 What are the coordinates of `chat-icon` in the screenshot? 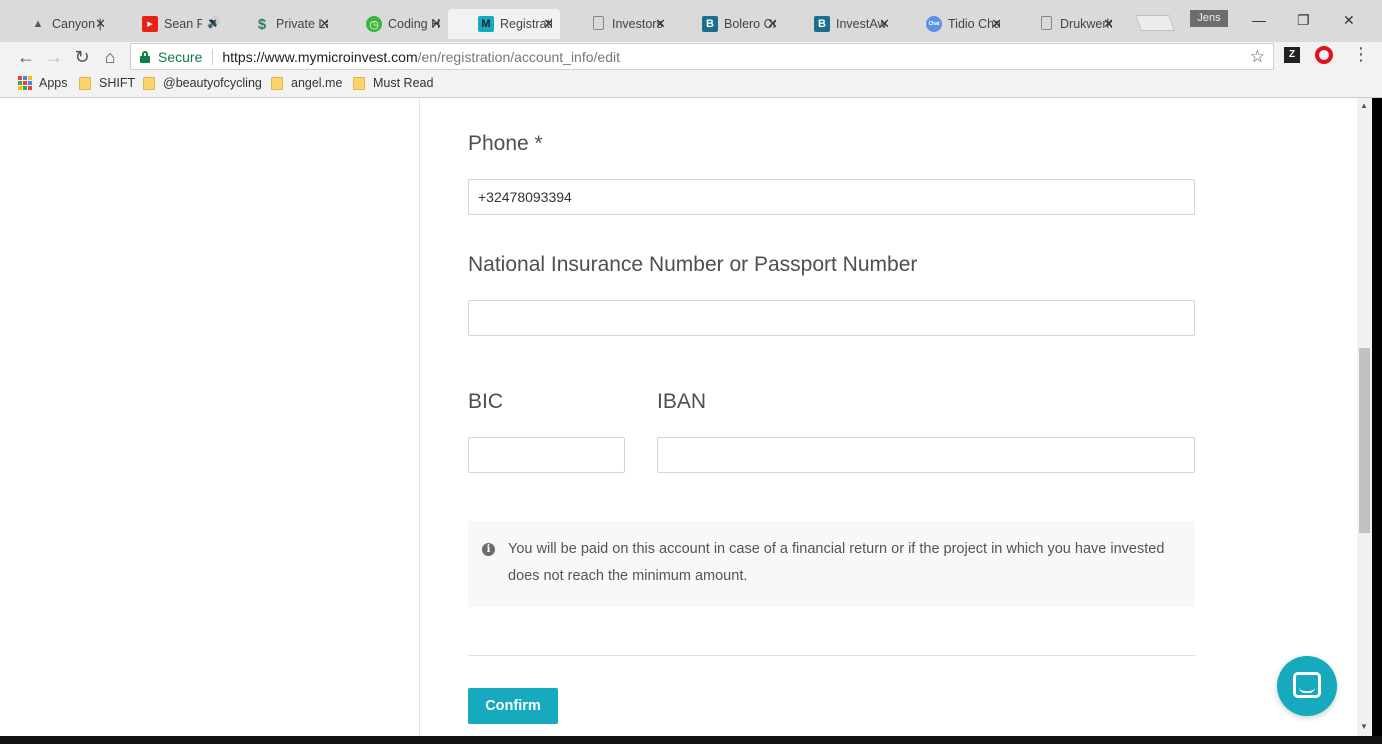 It's located at (1307, 685).